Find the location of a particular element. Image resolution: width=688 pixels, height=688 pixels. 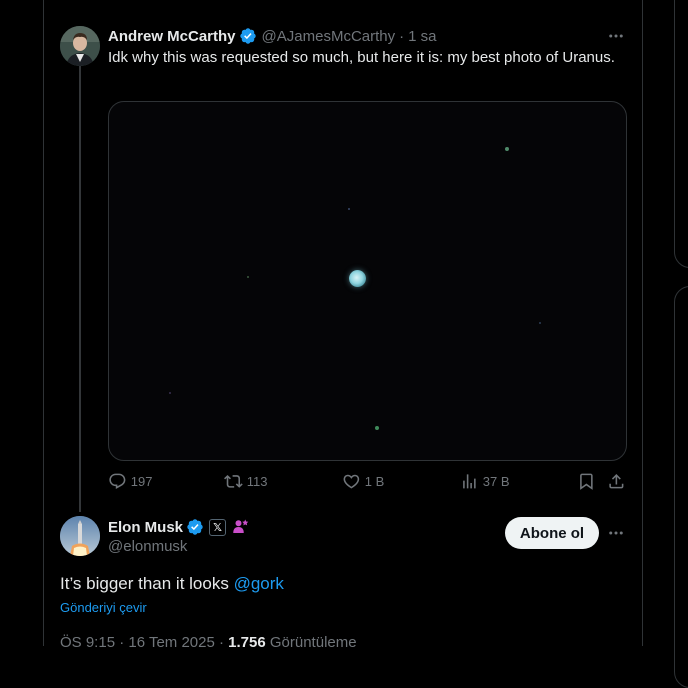

reply-header: Elon Musk 𝕏 is located at coordinates (178, 527).